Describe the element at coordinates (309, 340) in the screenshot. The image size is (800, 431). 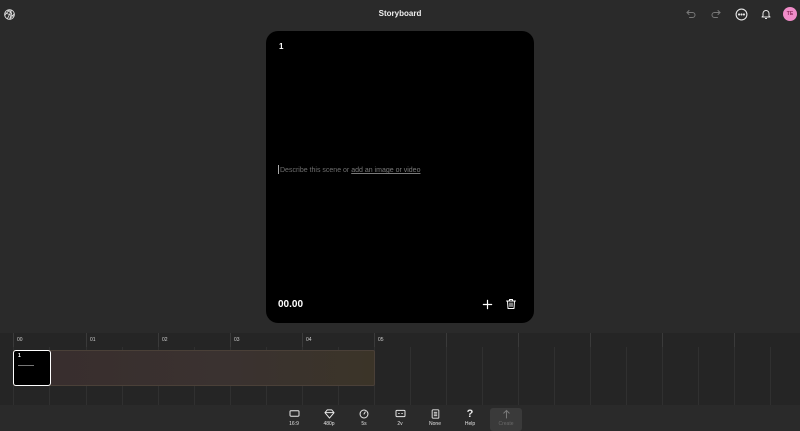
I see `ruler-label: 04` at that location.